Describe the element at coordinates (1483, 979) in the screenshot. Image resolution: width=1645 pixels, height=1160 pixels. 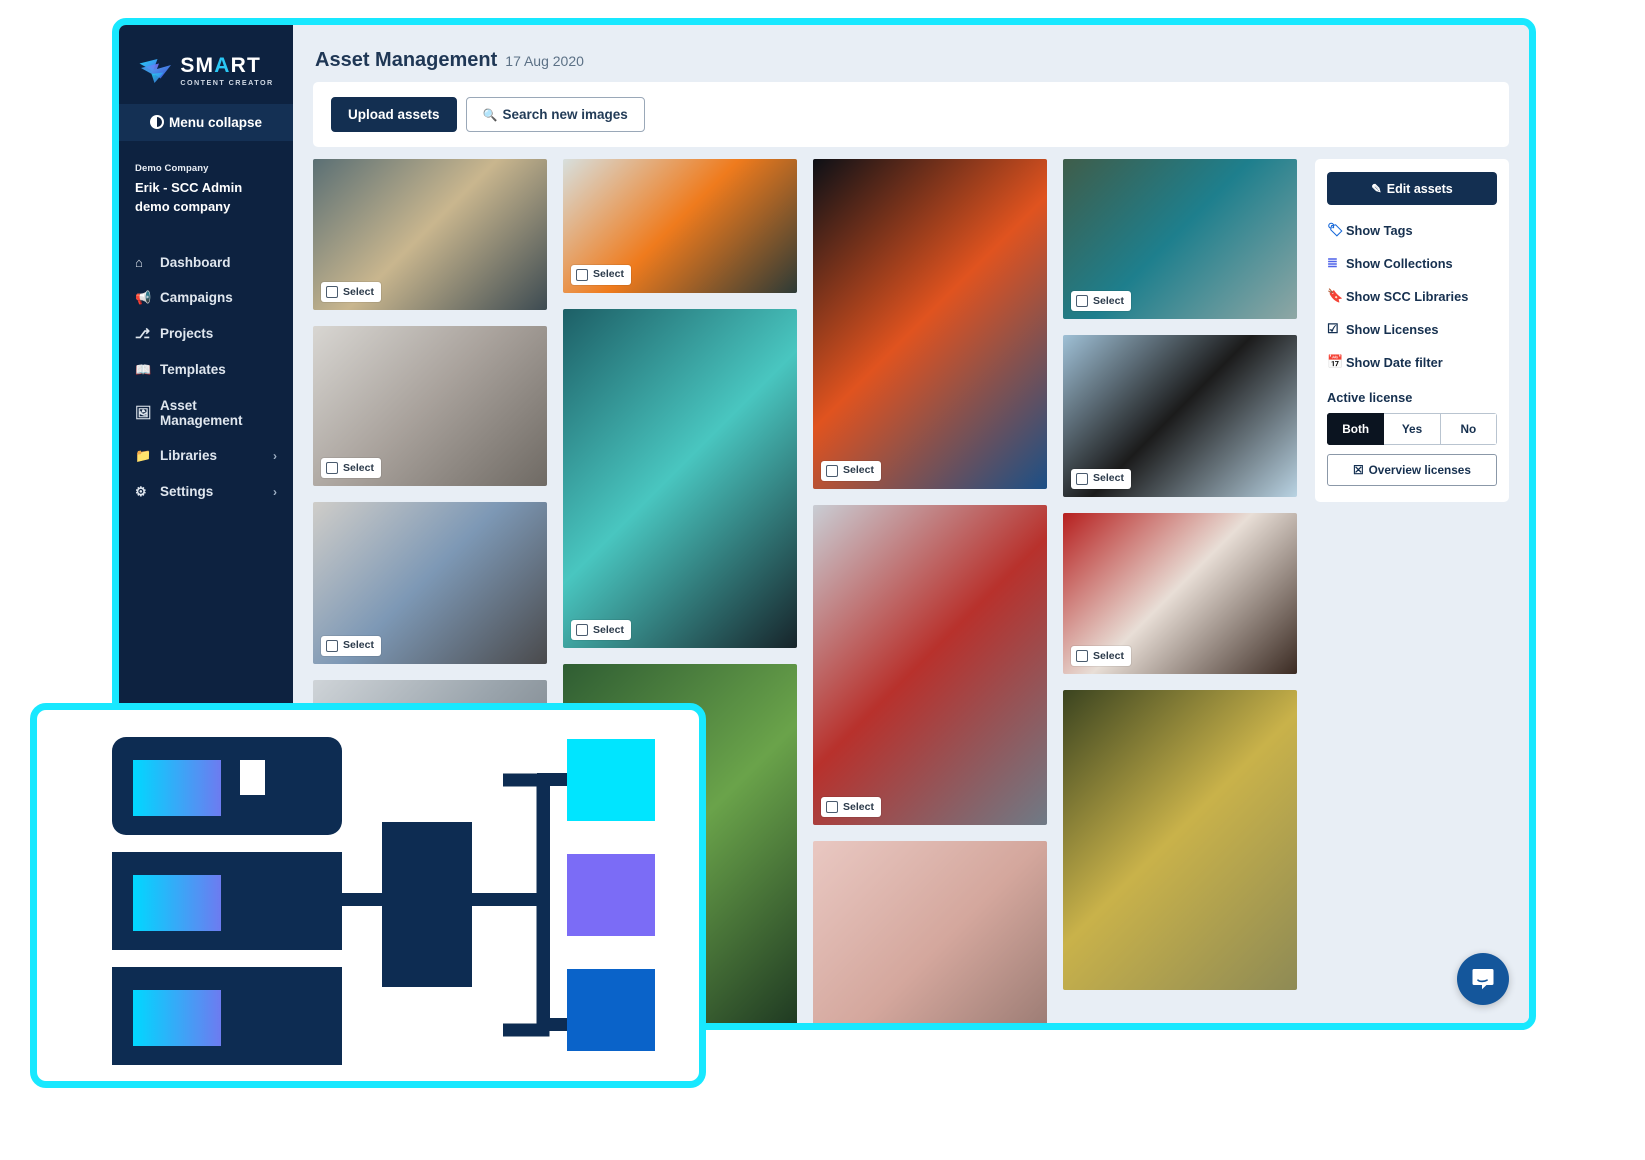
I see `intercom-chat-button` at that location.